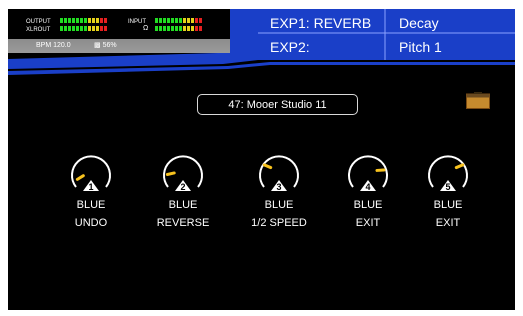  I want to click on footswitch-knob-2: 2 BLUE REVERSE, so click(183, 197).